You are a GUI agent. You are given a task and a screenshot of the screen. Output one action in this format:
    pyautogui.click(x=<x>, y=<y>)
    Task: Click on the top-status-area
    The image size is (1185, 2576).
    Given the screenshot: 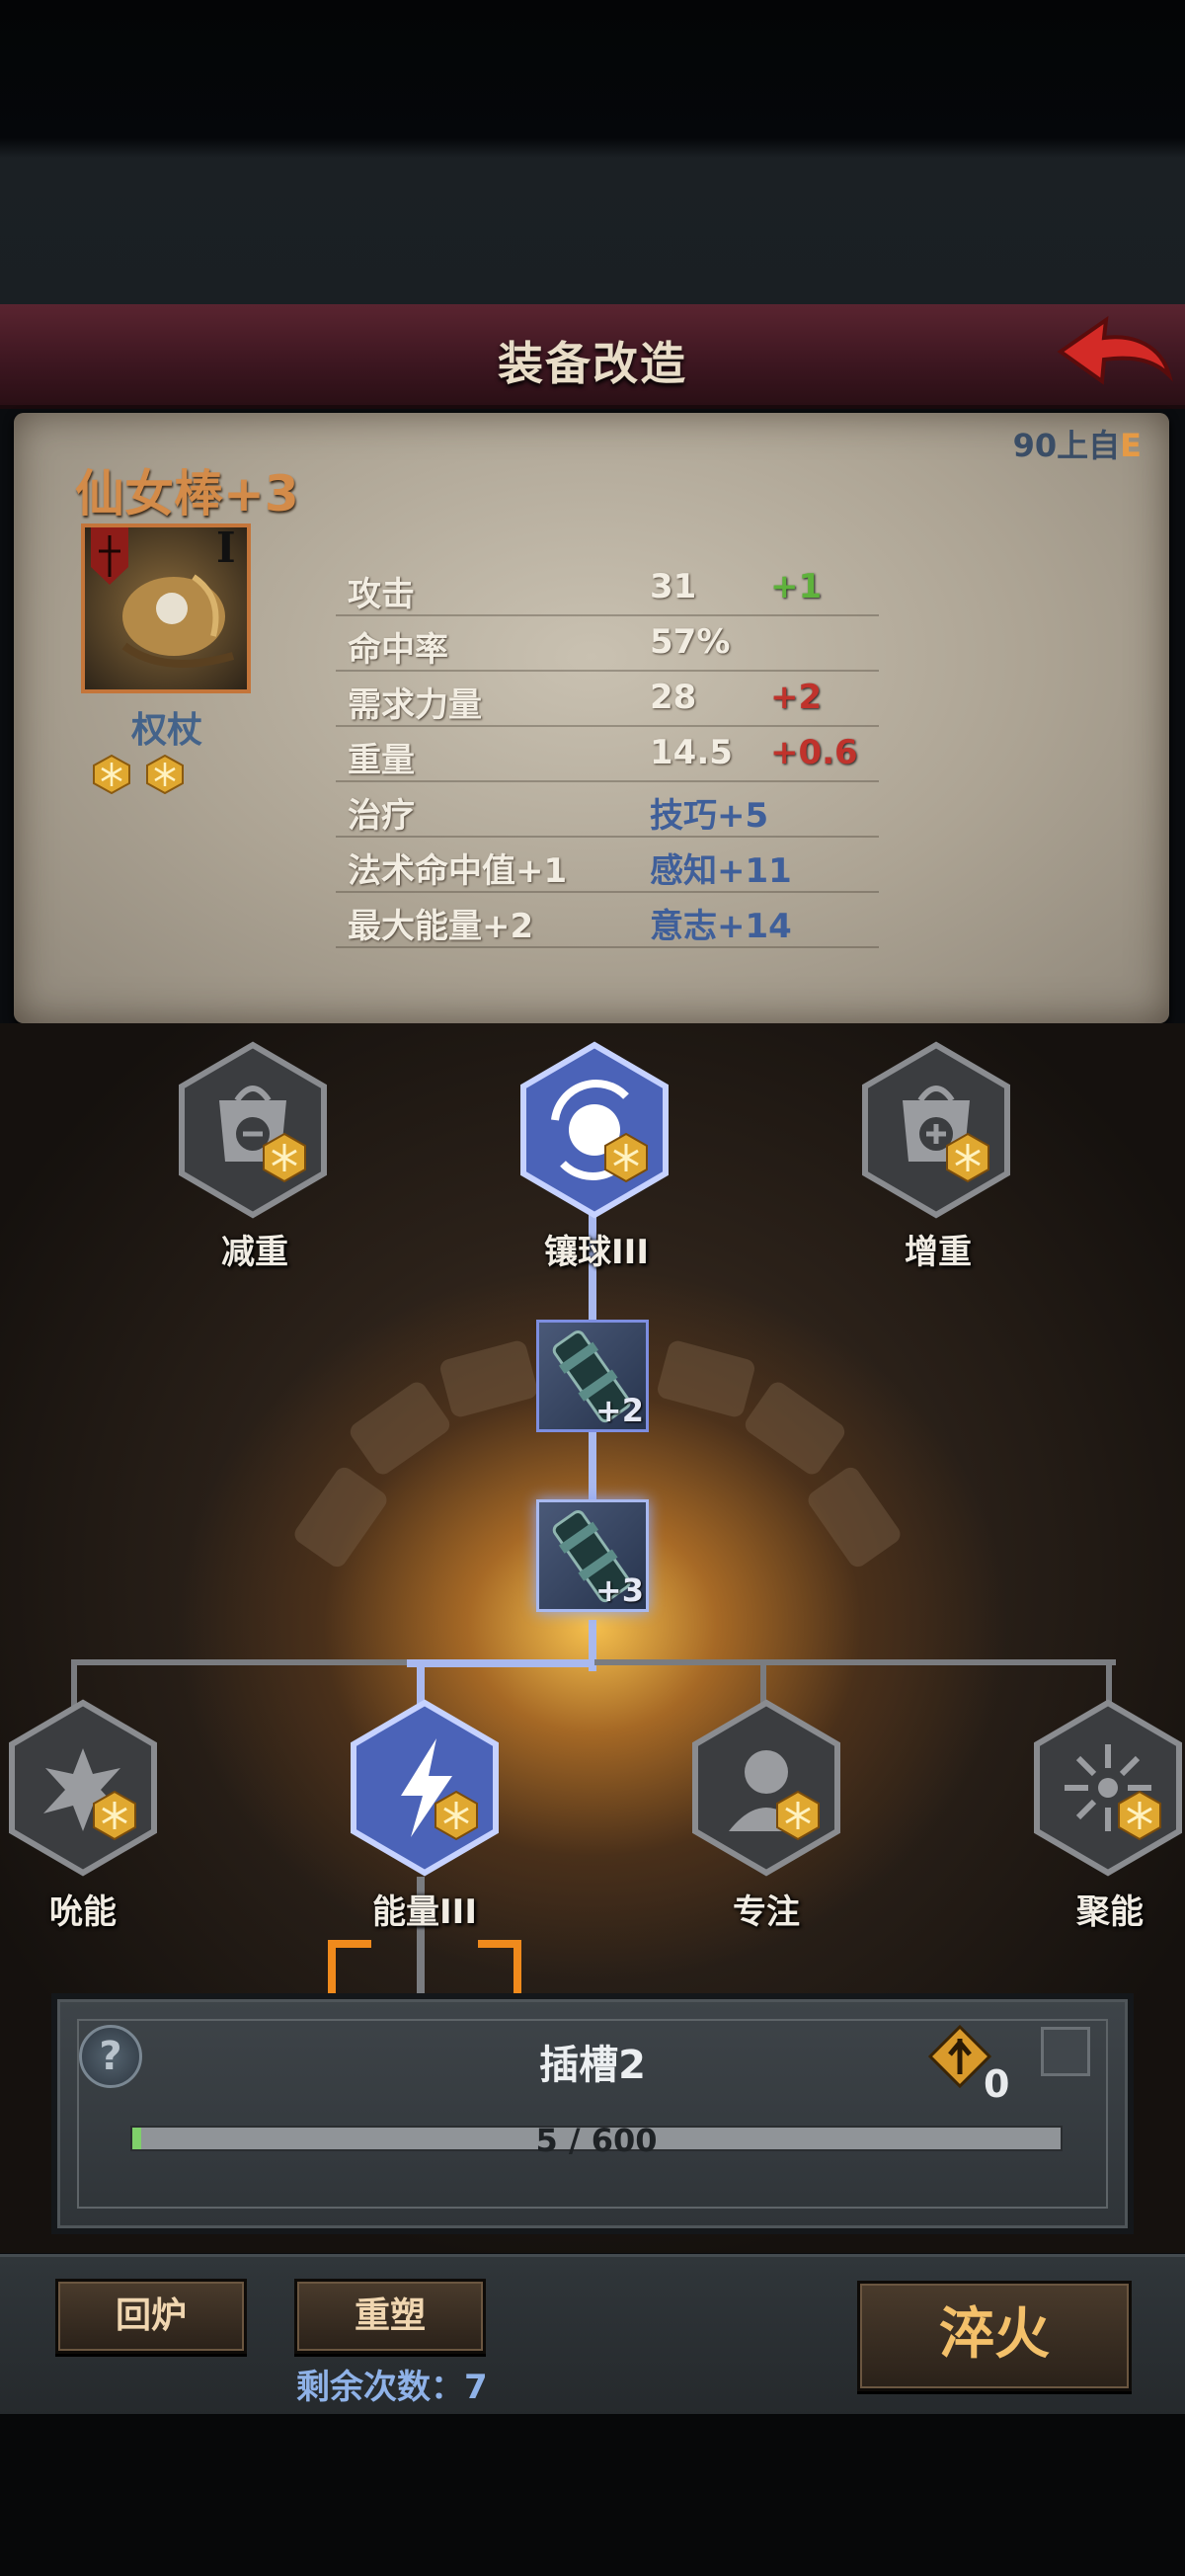 What is the action you would take?
    pyautogui.click(x=592, y=153)
    